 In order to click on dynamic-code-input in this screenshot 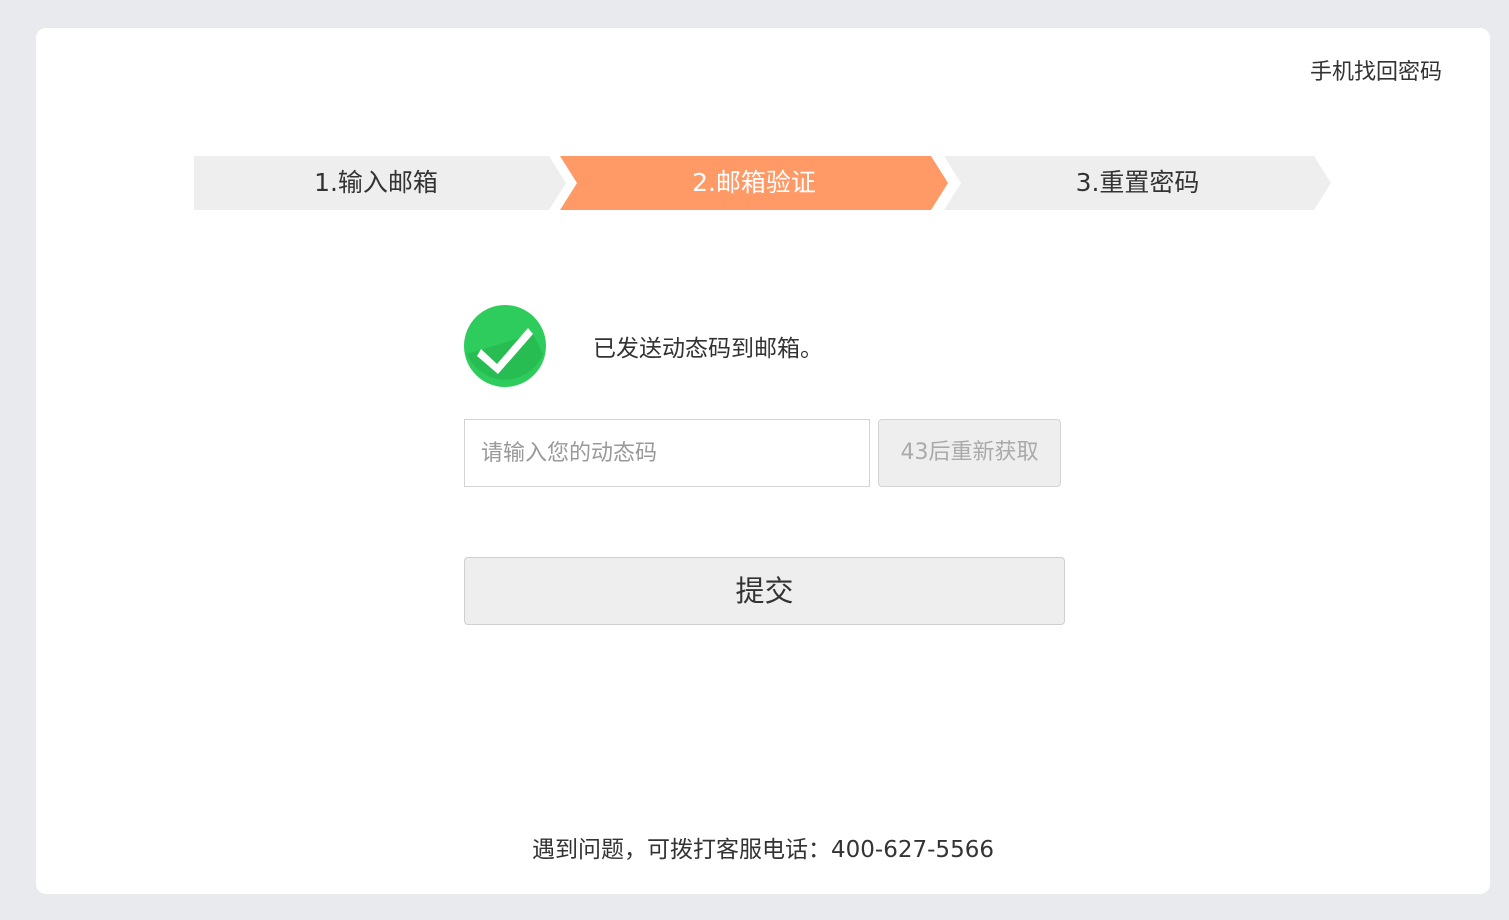, I will do `click(667, 453)`.